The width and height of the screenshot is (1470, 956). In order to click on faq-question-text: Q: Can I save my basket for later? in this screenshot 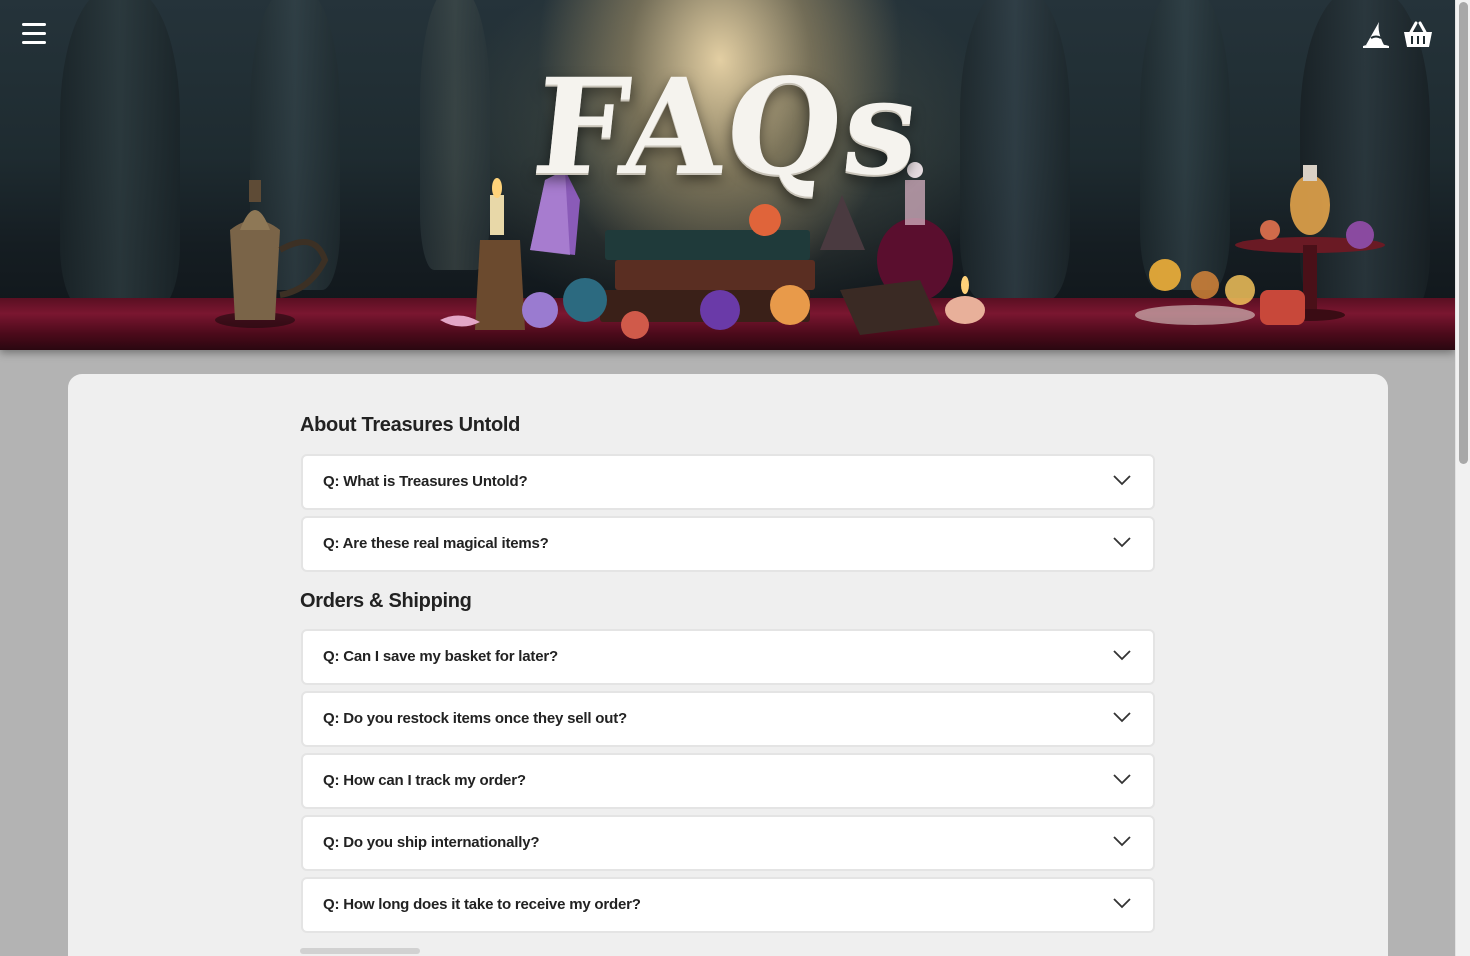, I will do `click(440, 656)`.